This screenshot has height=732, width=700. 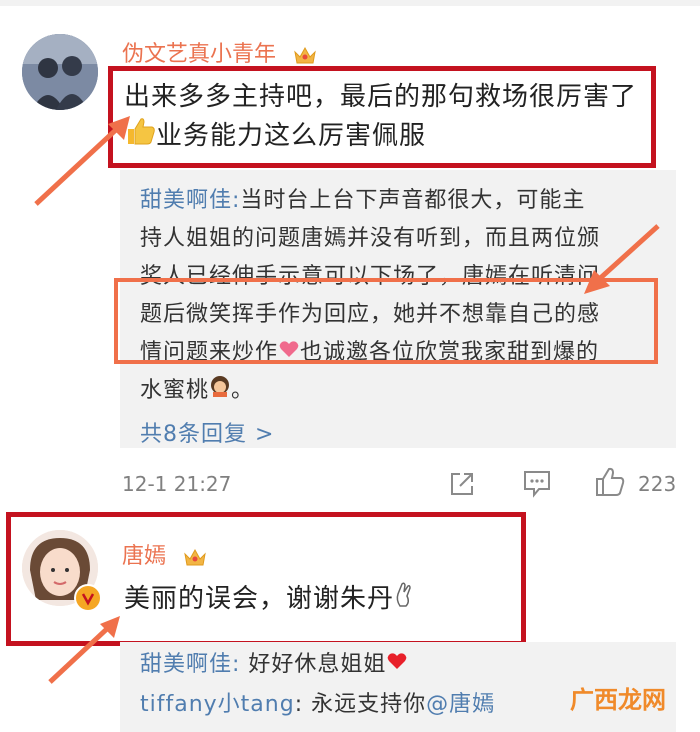 What do you see at coordinates (305, 55) in the screenshot?
I see `crown-badge-icon` at bounding box center [305, 55].